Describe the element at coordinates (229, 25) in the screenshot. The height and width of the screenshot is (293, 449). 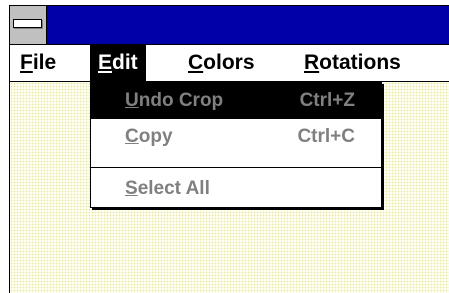
I see `title-bar` at that location.